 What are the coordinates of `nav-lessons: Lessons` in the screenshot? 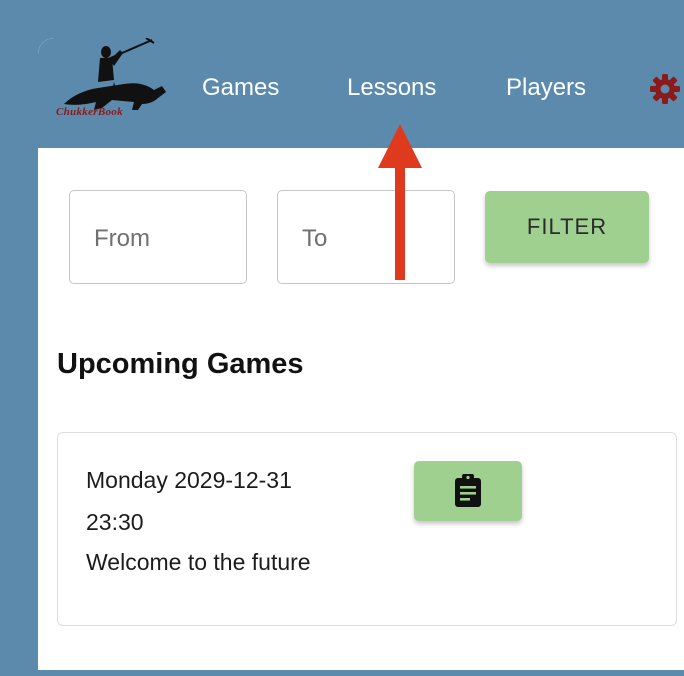 It's located at (391, 88).